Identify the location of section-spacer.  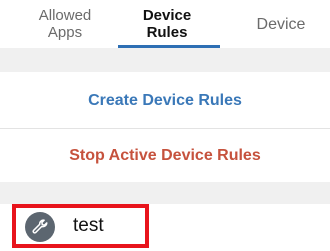
(165, 60).